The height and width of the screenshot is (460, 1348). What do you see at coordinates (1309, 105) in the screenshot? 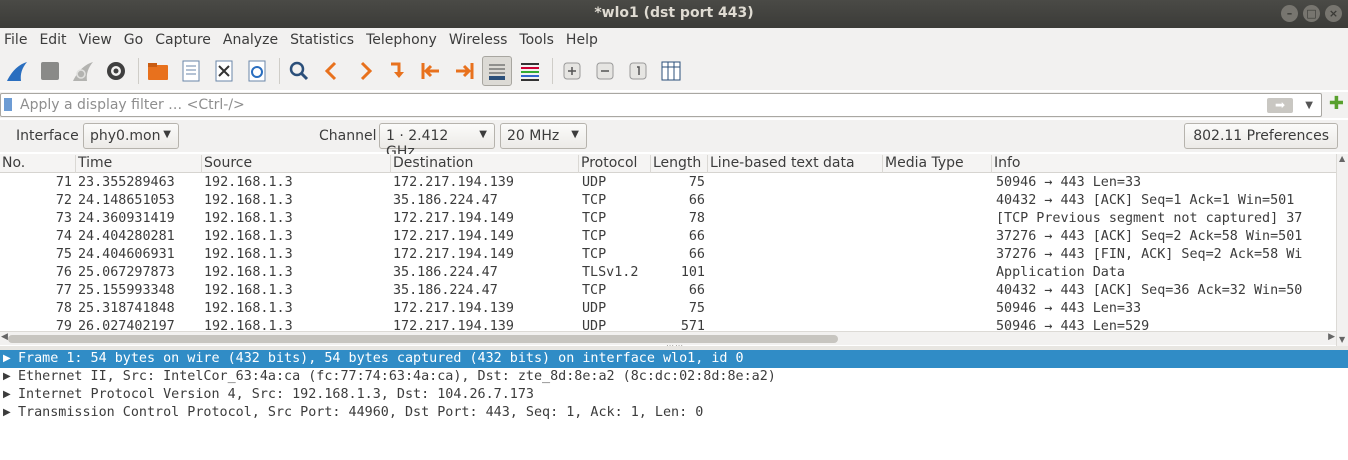
I see `chevron-down-icon: ▼` at bounding box center [1309, 105].